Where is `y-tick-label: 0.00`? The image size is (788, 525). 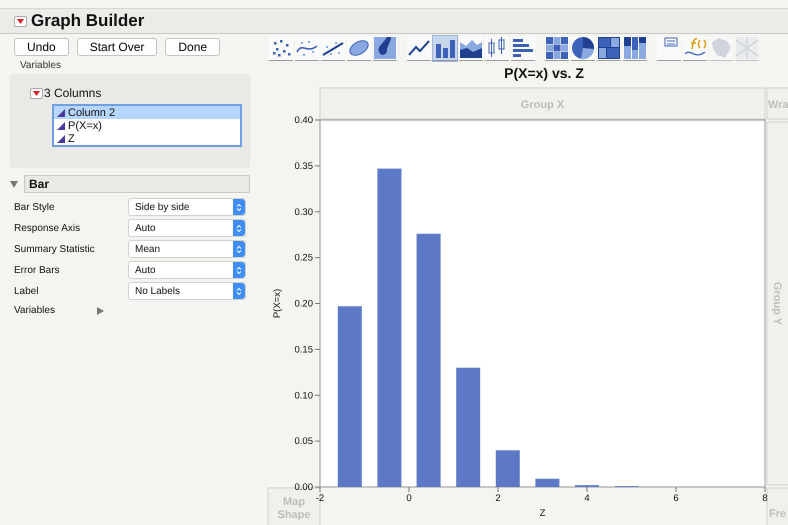
y-tick-label: 0.00 is located at coordinates (303, 487).